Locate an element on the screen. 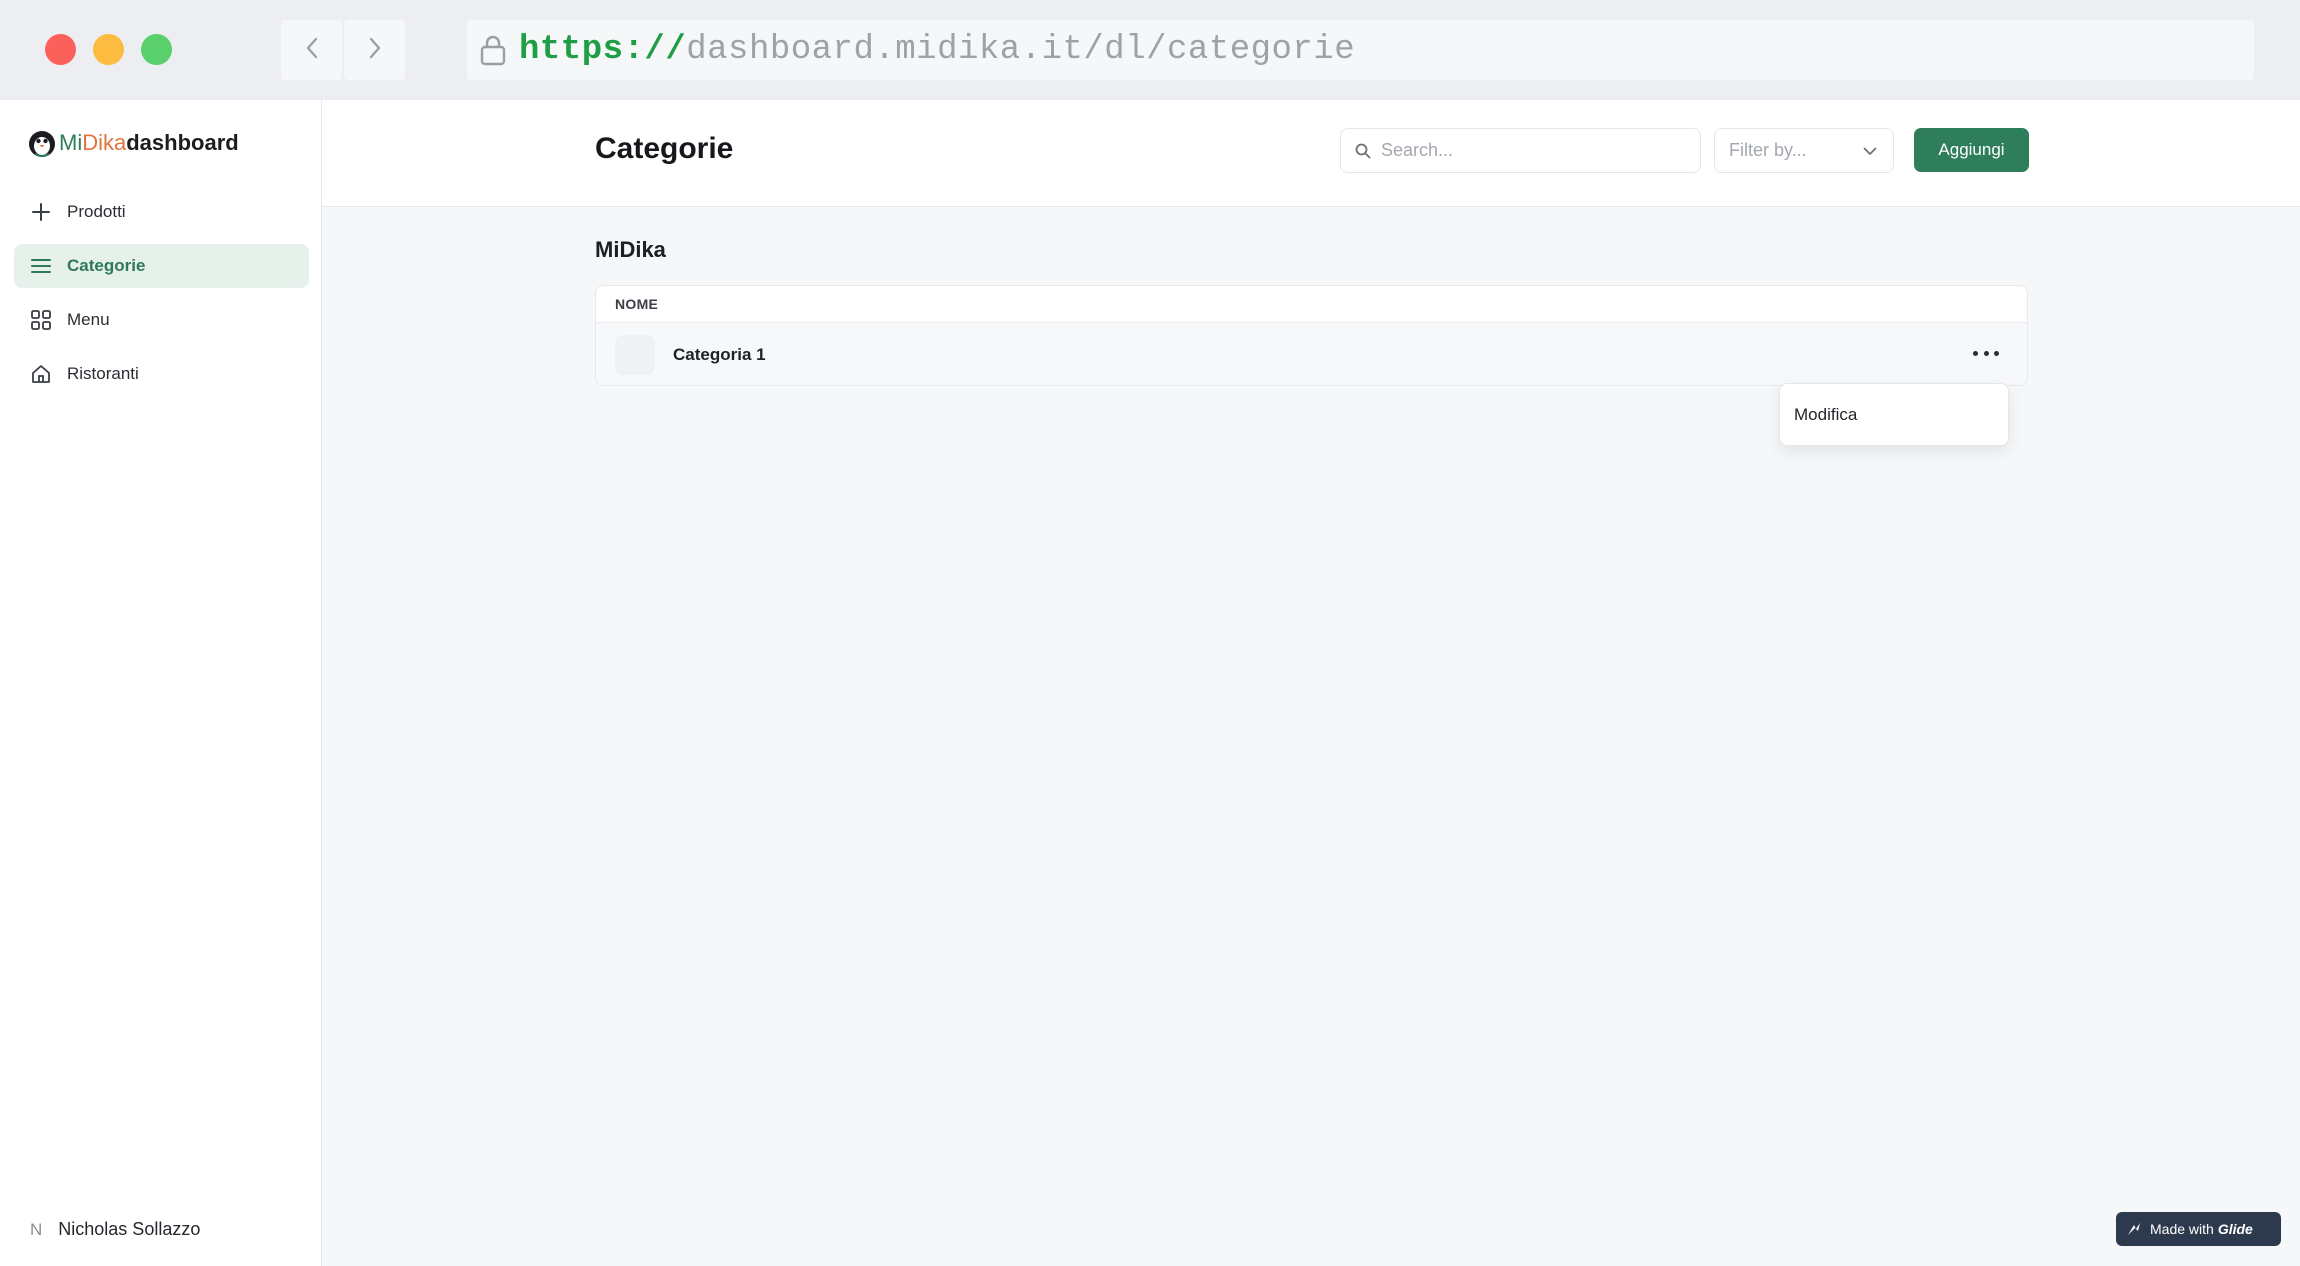 This screenshot has height=1266, width=2300. sidebar-item-label: Menu is located at coordinates (88, 319).